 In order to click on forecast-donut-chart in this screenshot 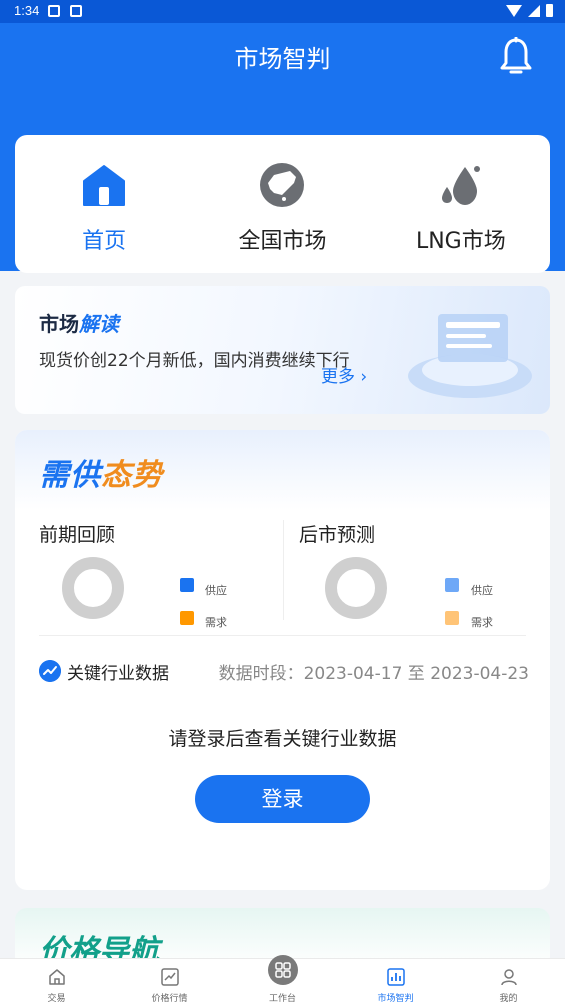, I will do `click(356, 588)`.